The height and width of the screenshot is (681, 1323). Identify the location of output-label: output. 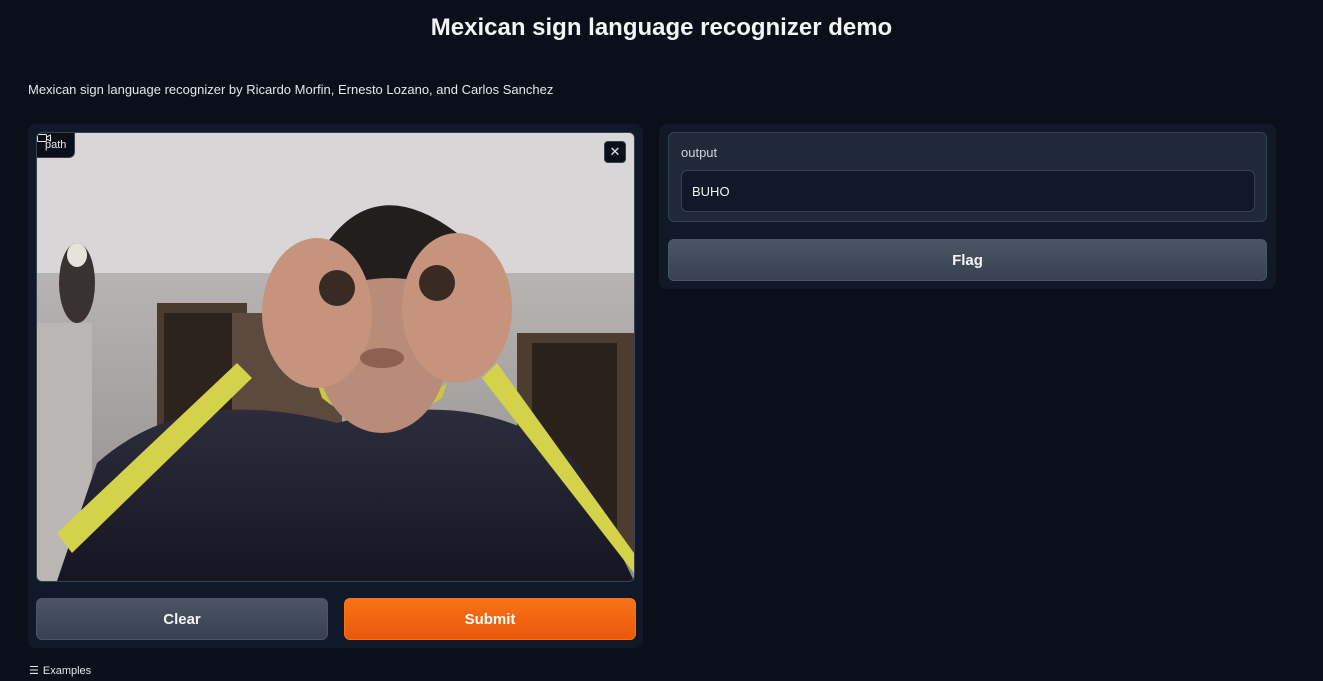
(699, 152).